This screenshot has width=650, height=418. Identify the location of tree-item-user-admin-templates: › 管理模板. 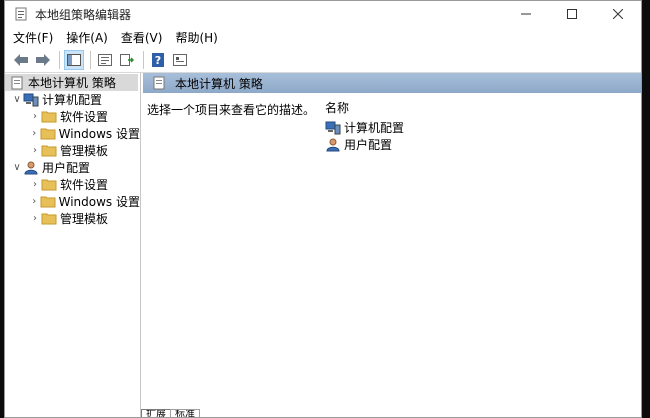
(72, 218).